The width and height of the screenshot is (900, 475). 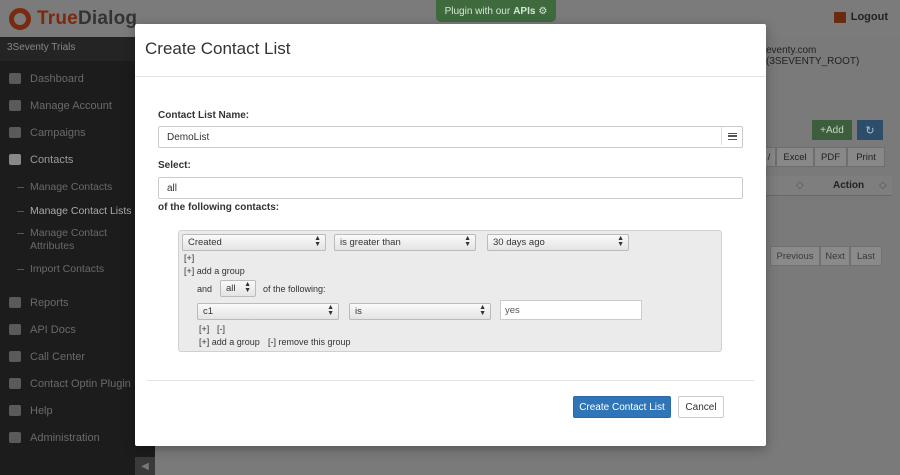 I want to click on edit-icon, so click(x=15, y=437).